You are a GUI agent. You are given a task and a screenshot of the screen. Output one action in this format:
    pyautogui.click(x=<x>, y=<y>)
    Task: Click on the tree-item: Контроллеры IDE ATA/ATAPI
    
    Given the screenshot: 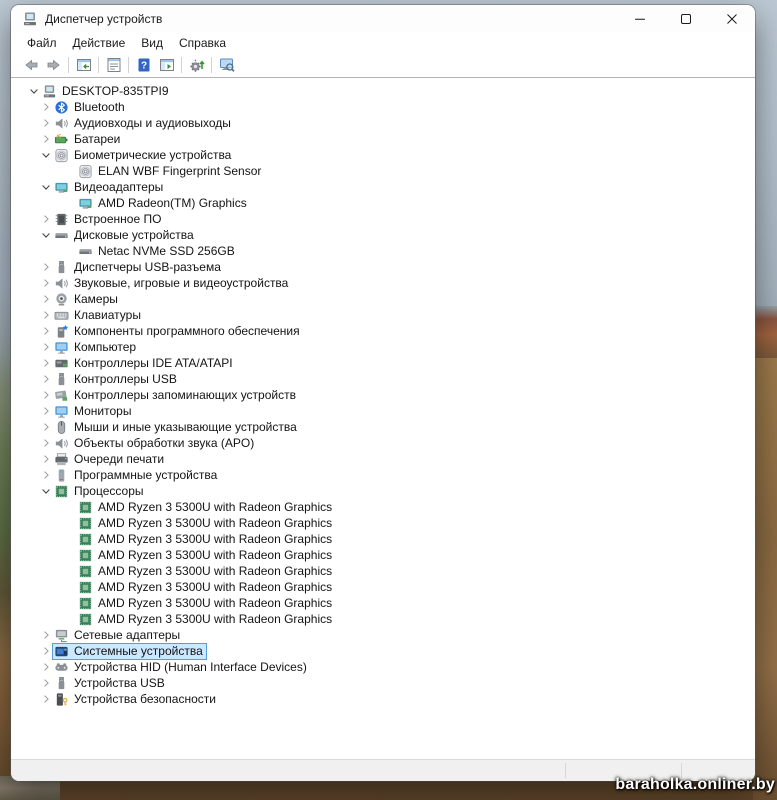 What is the action you would take?
    pyautogui.click(x=383, y=363)
    